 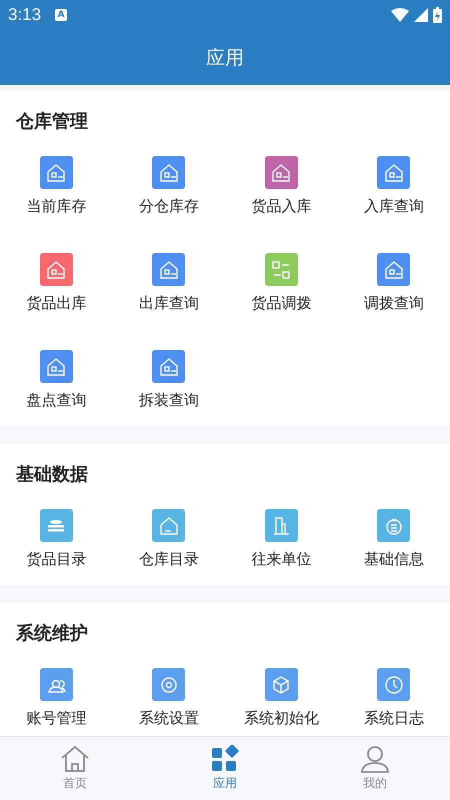 What do you see at coordinates (56, 384) in the screenshot?
I see `app-tile: 盘点查询` at bounding box center [56, 384].